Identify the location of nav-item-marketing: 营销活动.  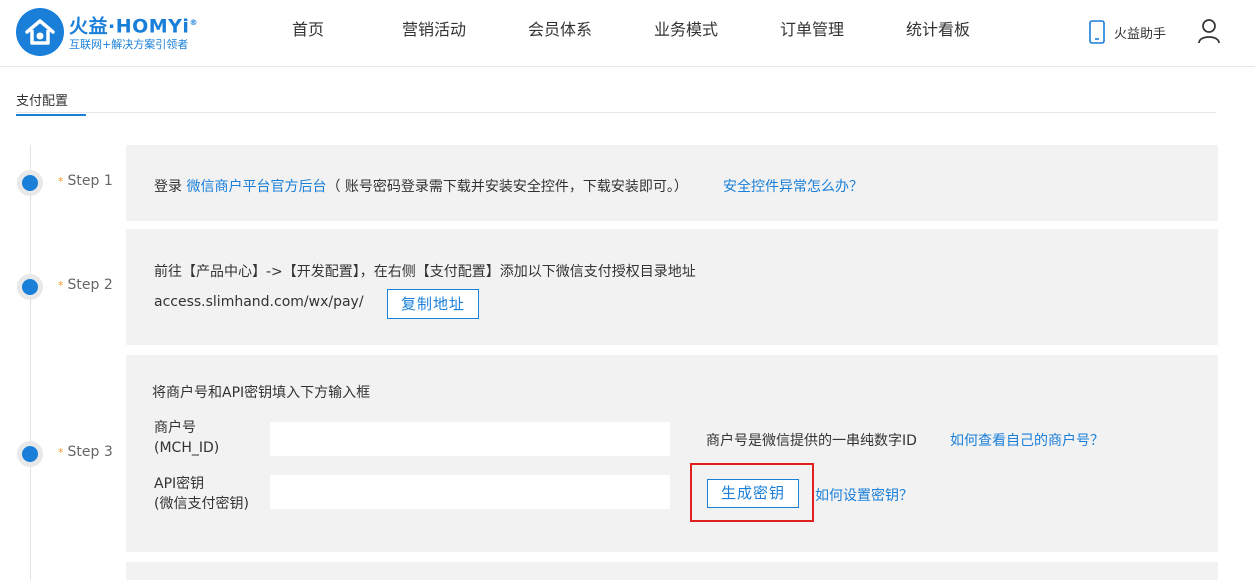
(434, 30).